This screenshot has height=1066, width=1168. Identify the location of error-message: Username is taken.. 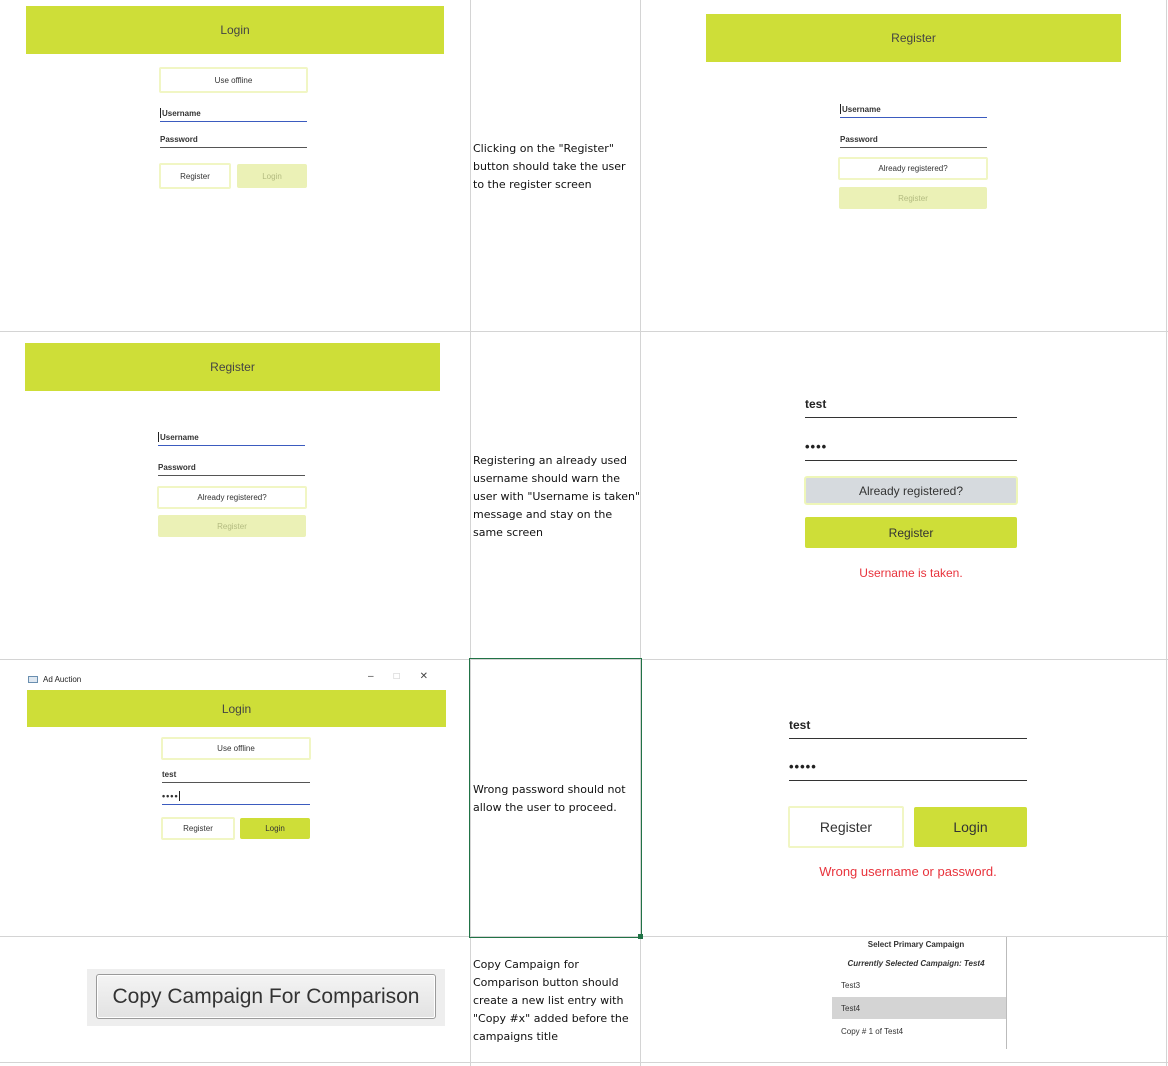
(911, 573).